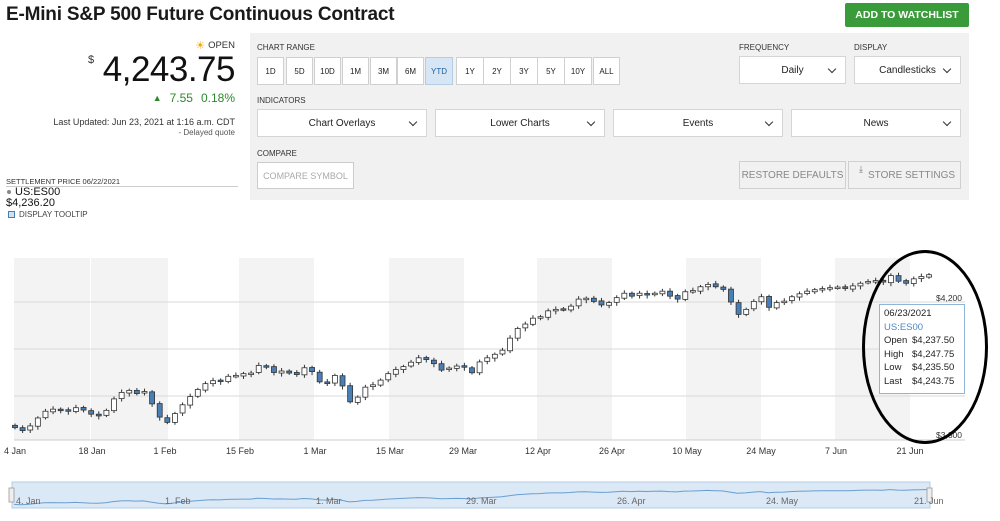 The image size is (1000, 521). I want to click on tooltip-date: 06/23/2021, so click(908, 313).